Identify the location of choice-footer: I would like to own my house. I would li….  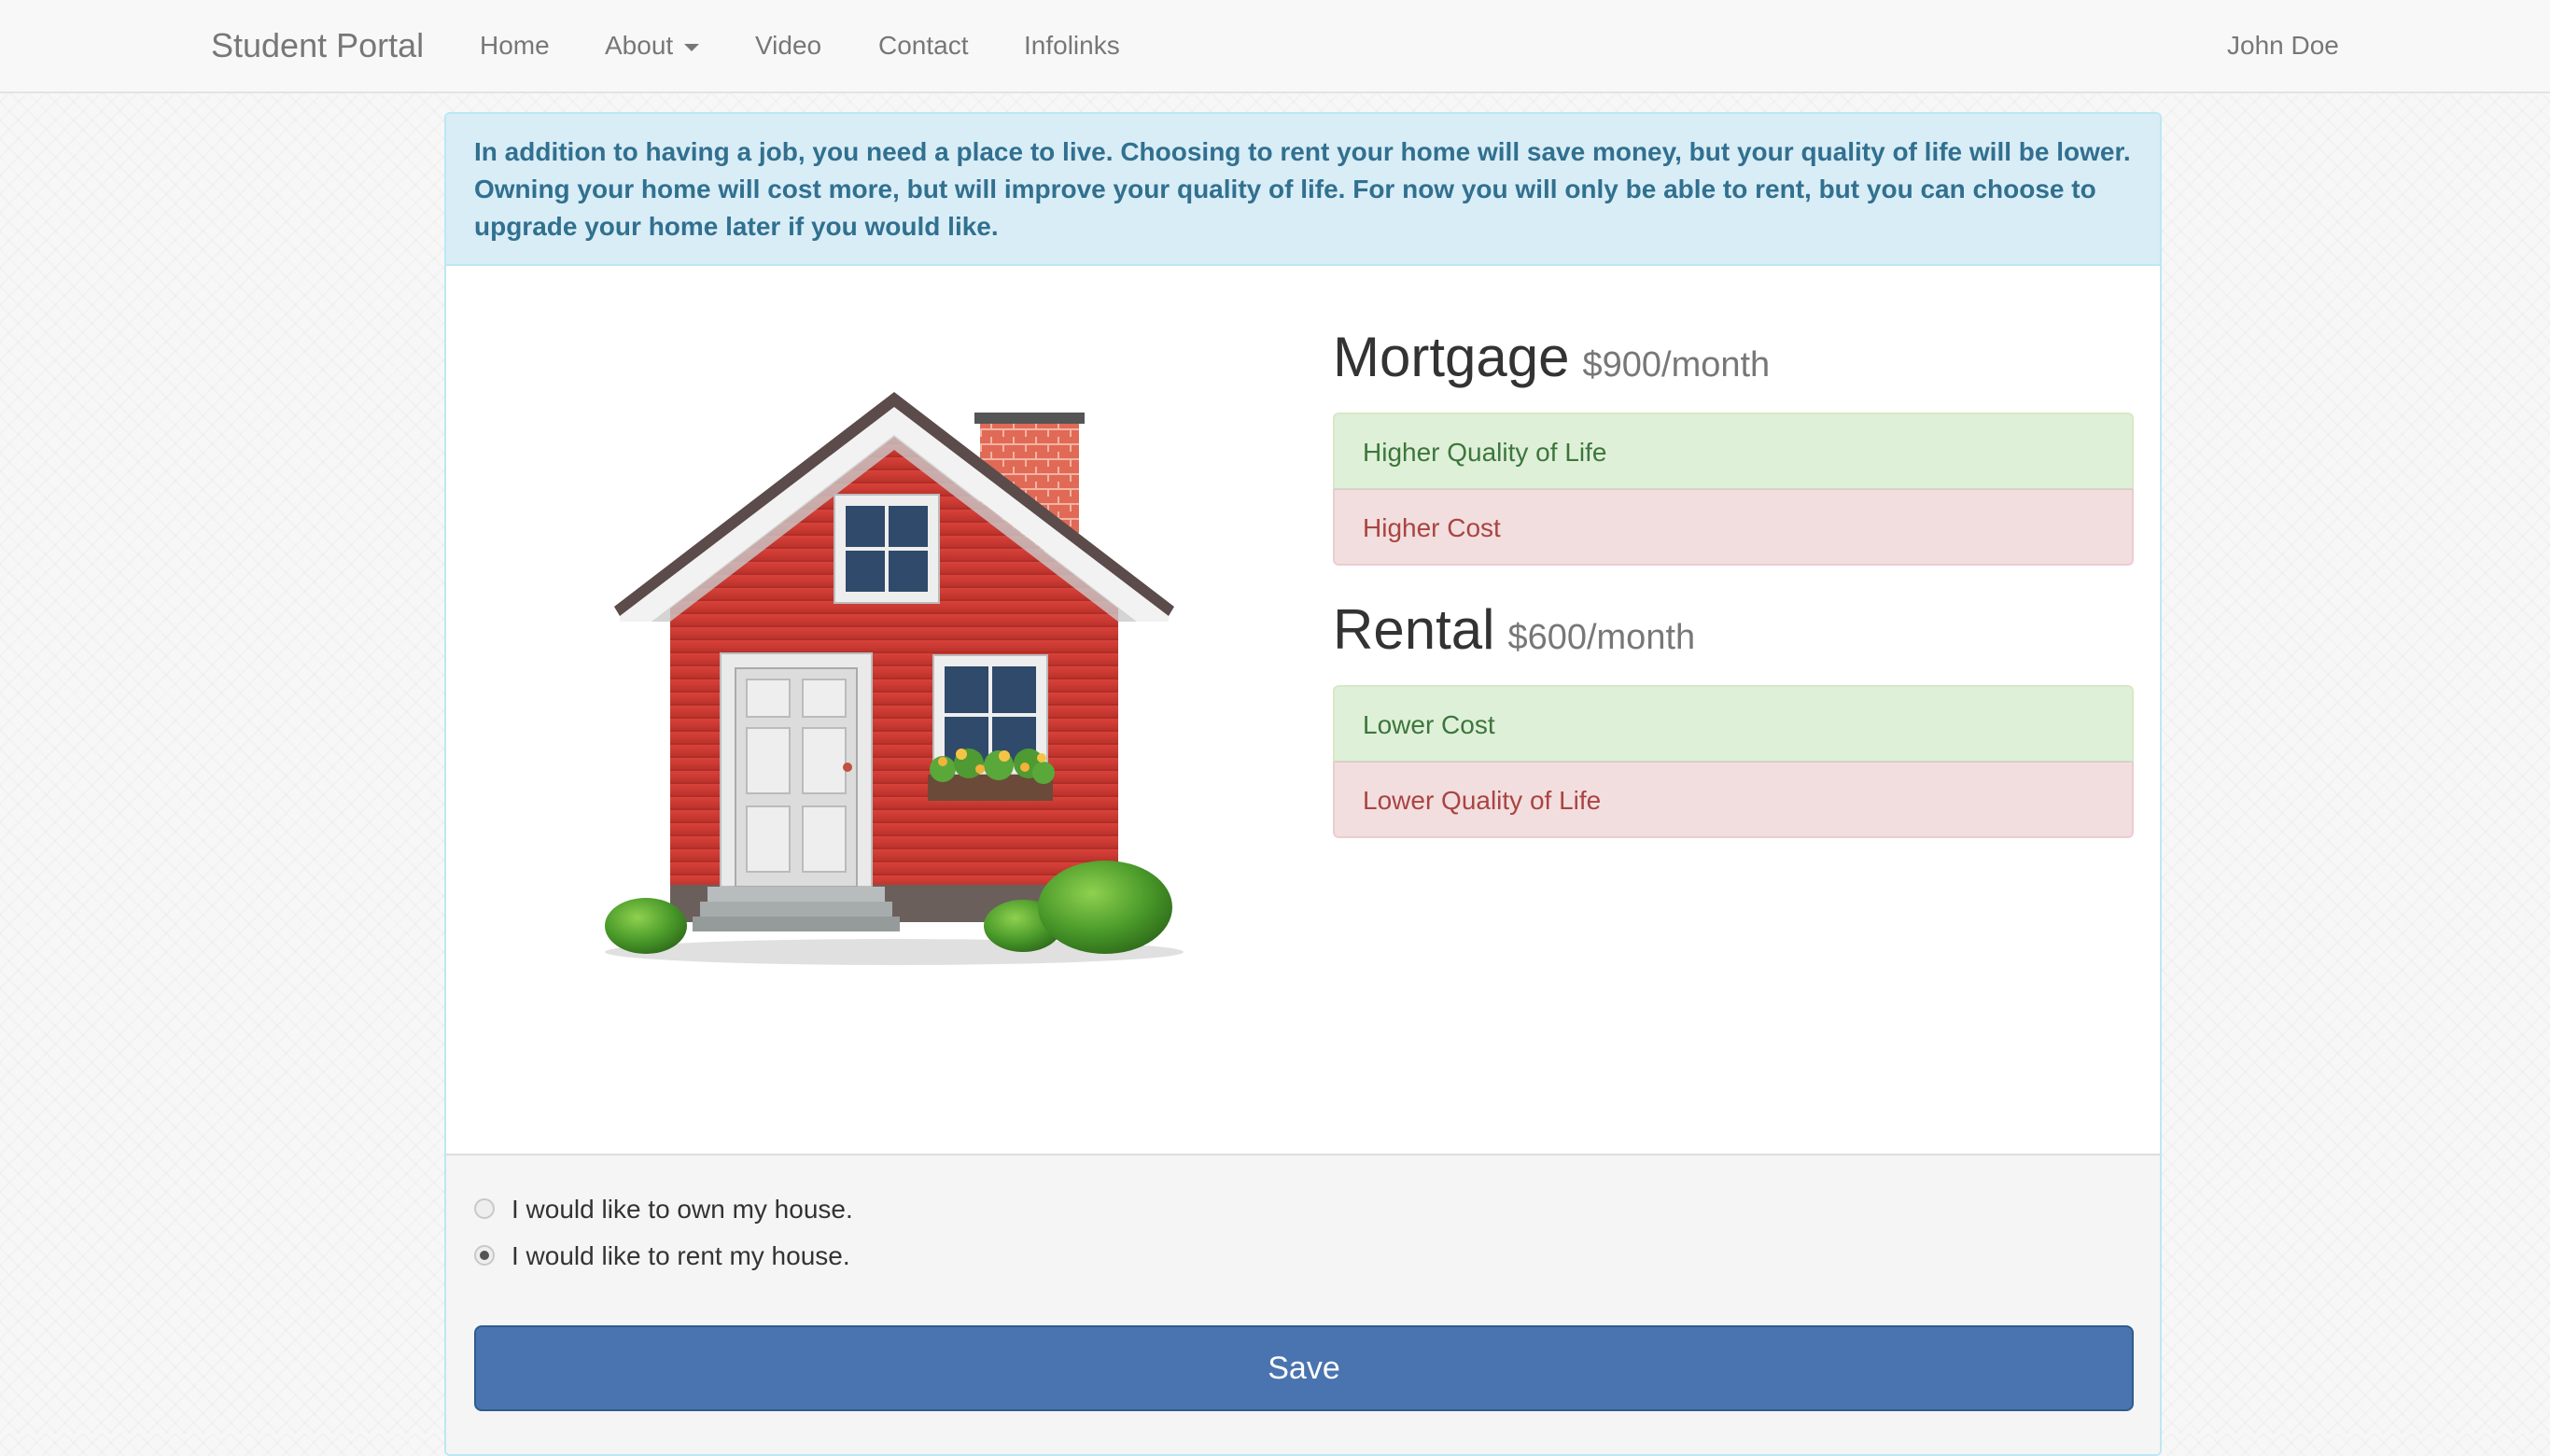
(1303, 1304).